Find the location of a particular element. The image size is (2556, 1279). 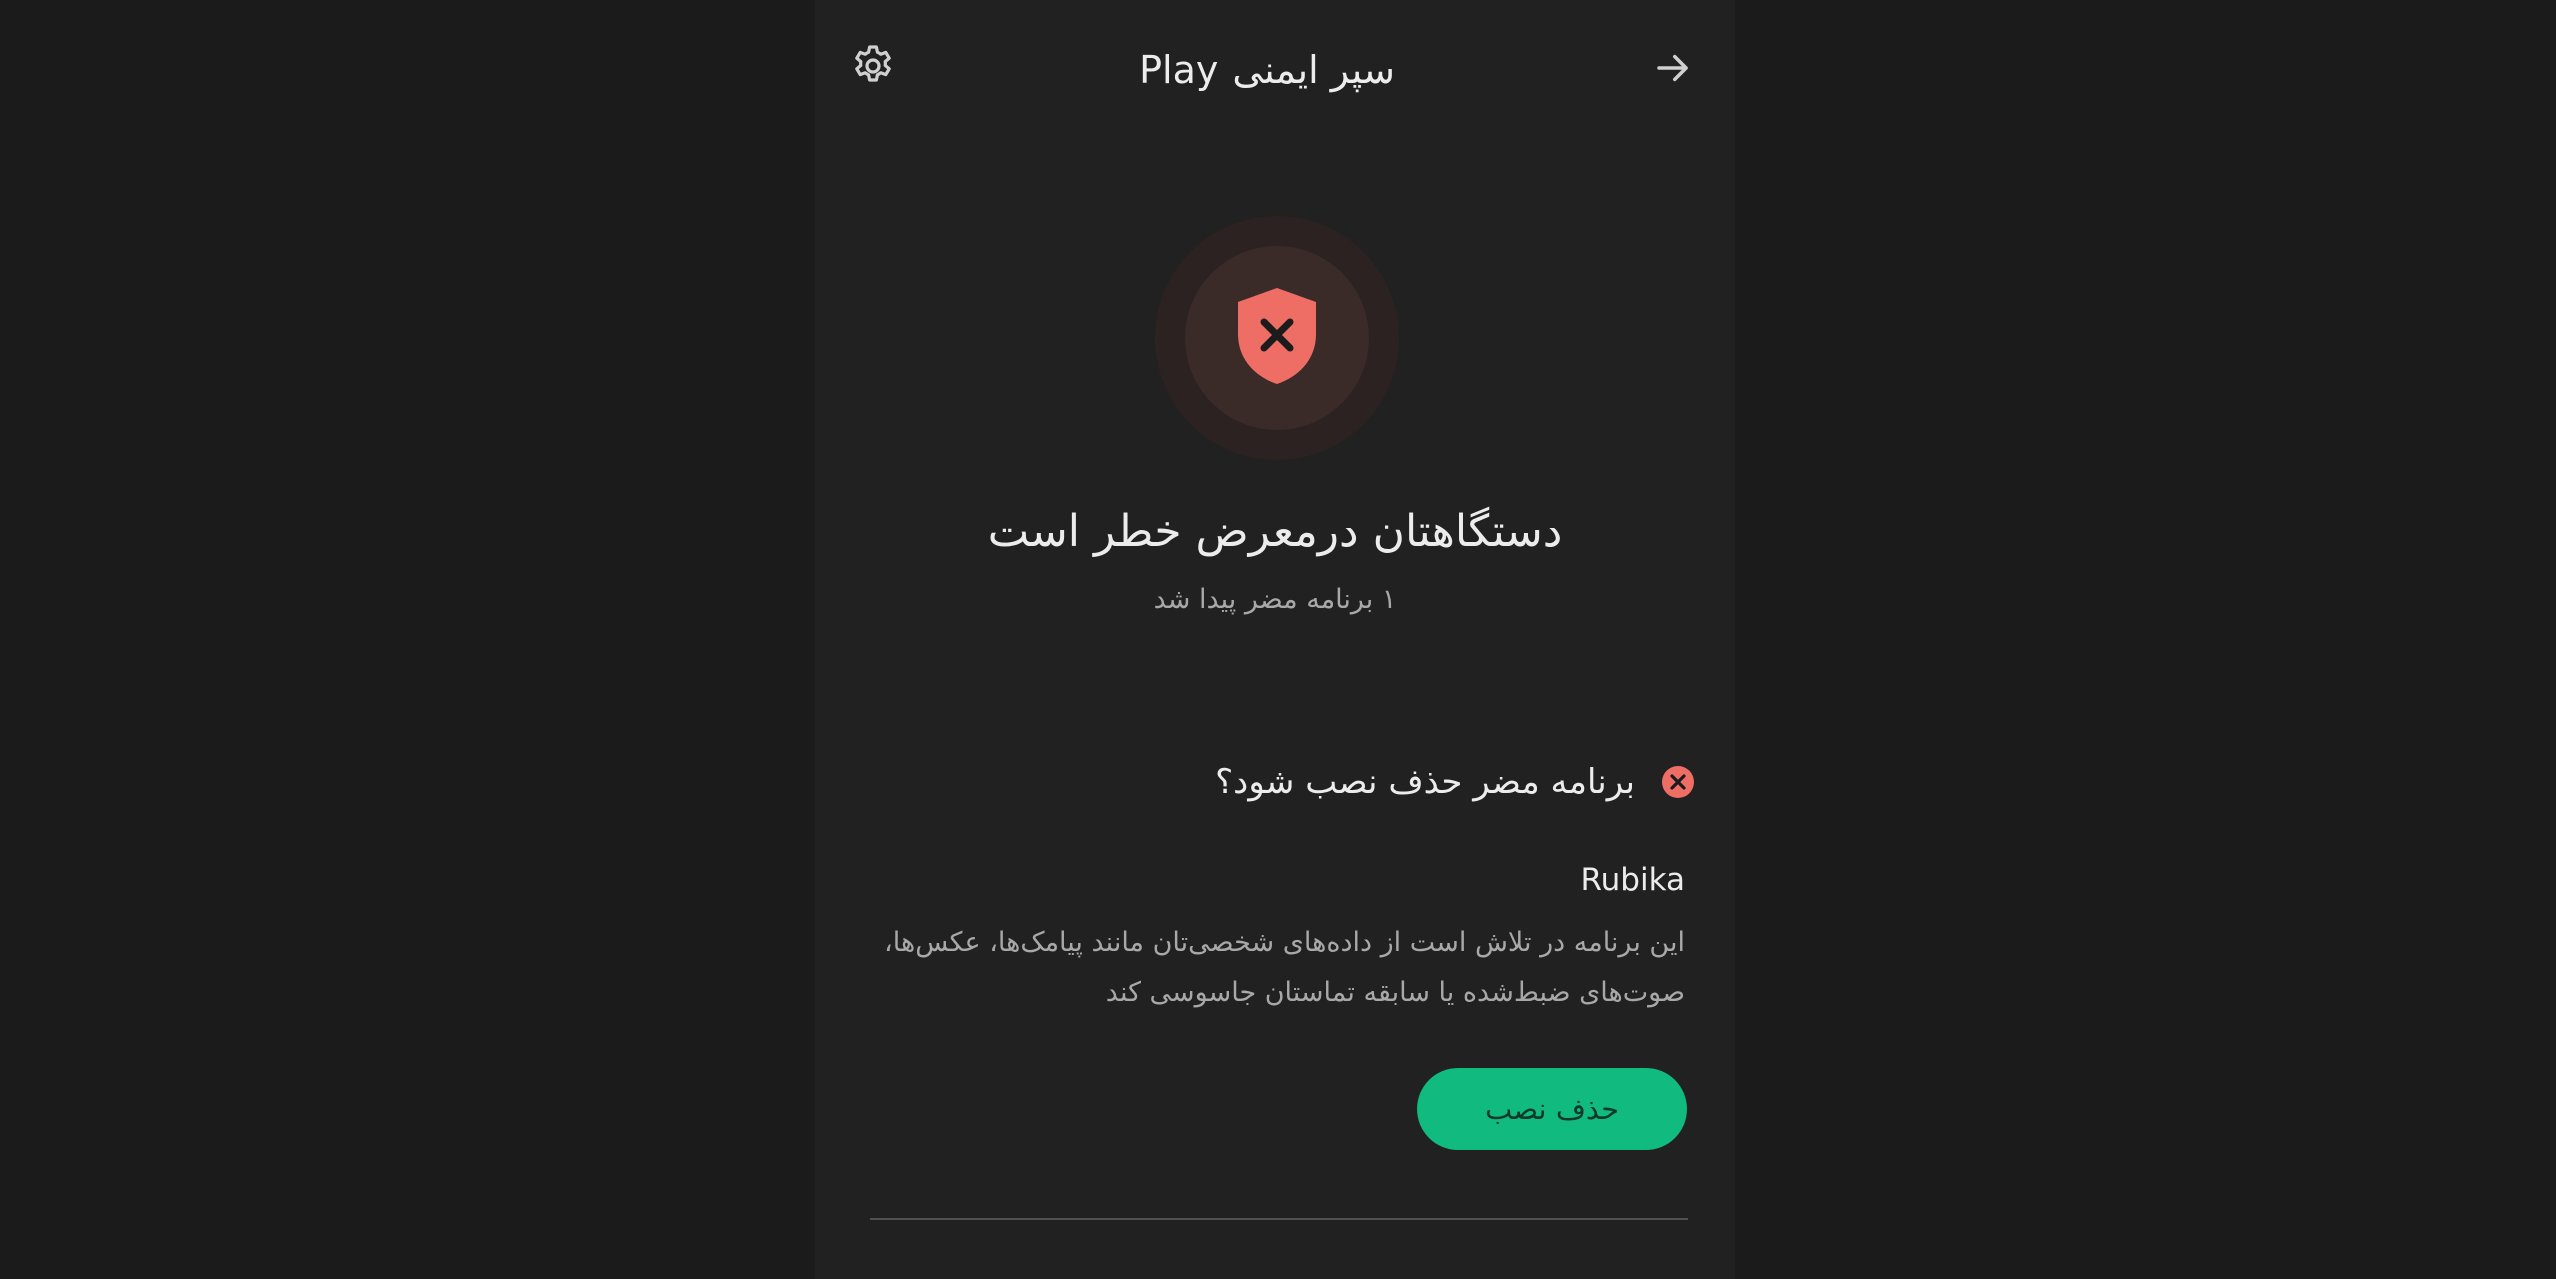

page-title: سپر ایمنی Play is located at coordinates (1255, 70).